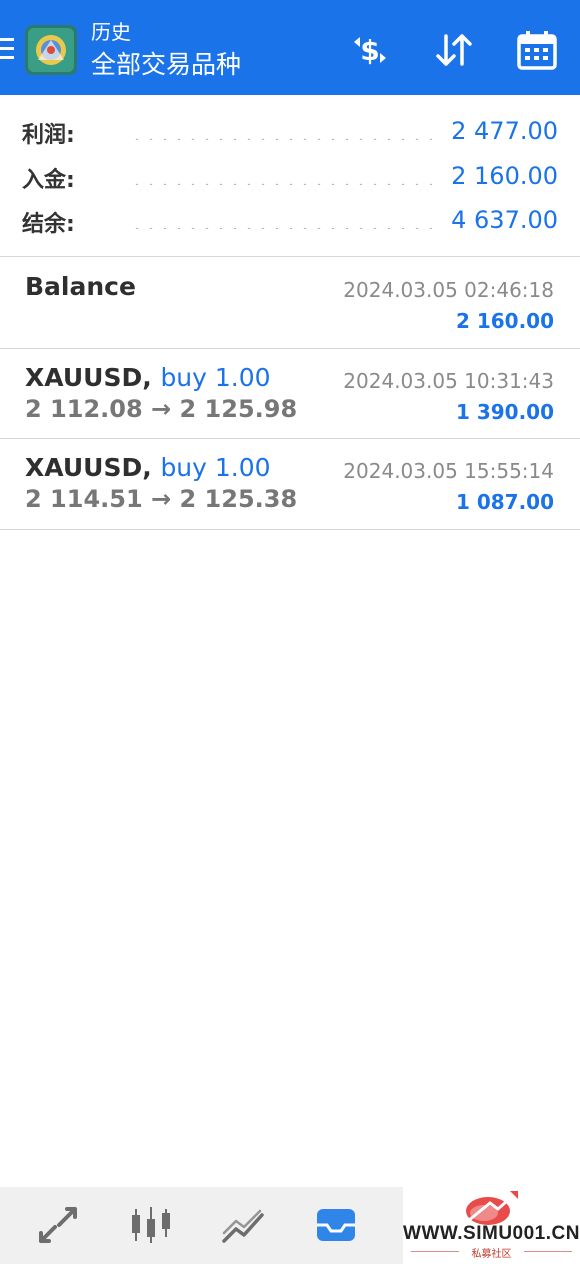  Describe the element at coordinates (161, 409) in the screenshot. I see `deal-prices: 2 112.08 → 2 125.98` at that location.